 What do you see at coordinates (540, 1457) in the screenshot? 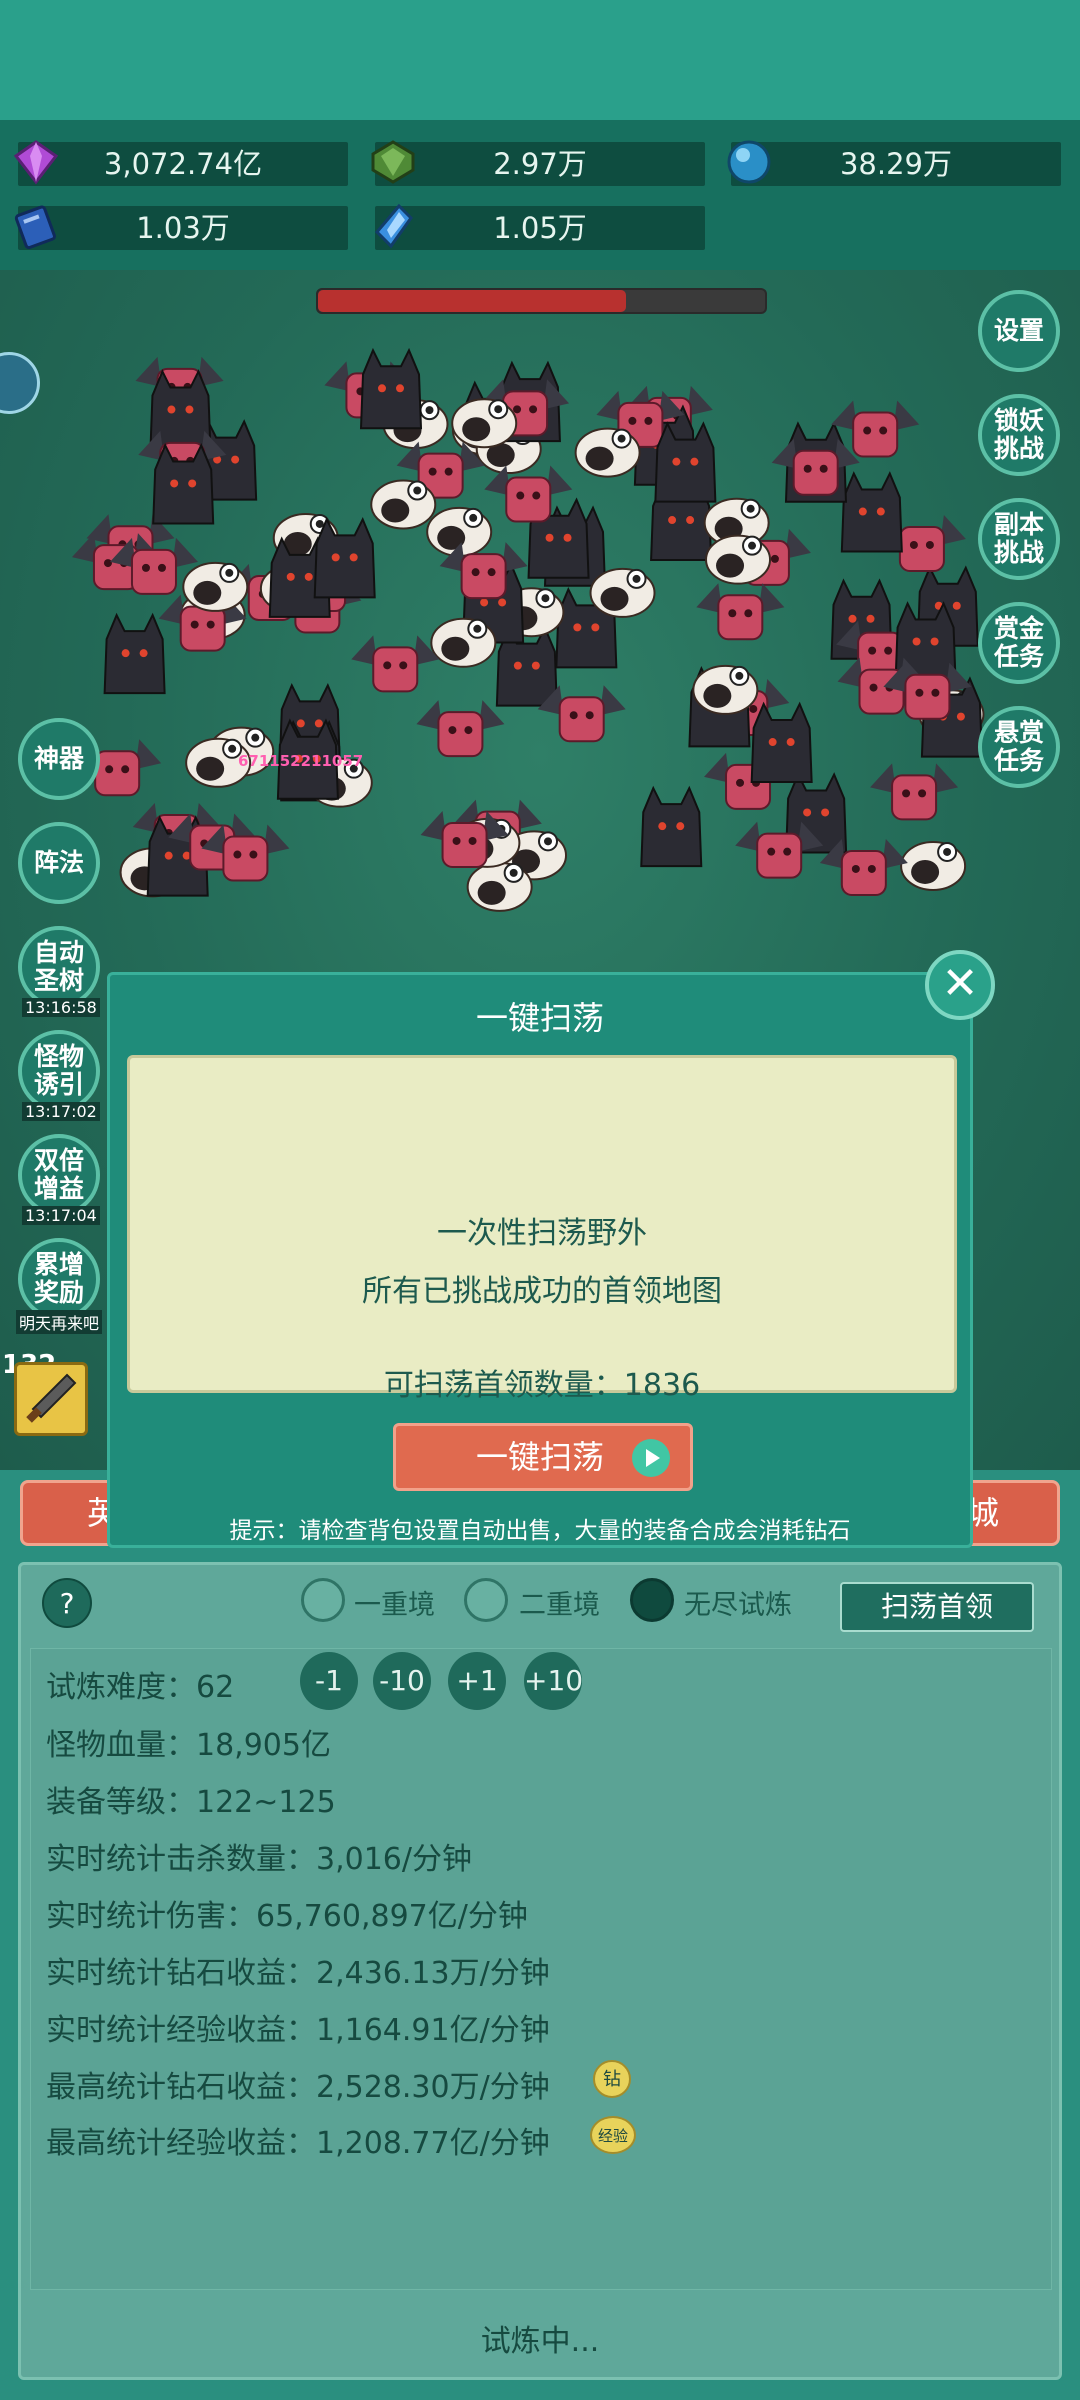
I see `sweep-button-label: 一键扫荡` at bounding box center [540, 1457].